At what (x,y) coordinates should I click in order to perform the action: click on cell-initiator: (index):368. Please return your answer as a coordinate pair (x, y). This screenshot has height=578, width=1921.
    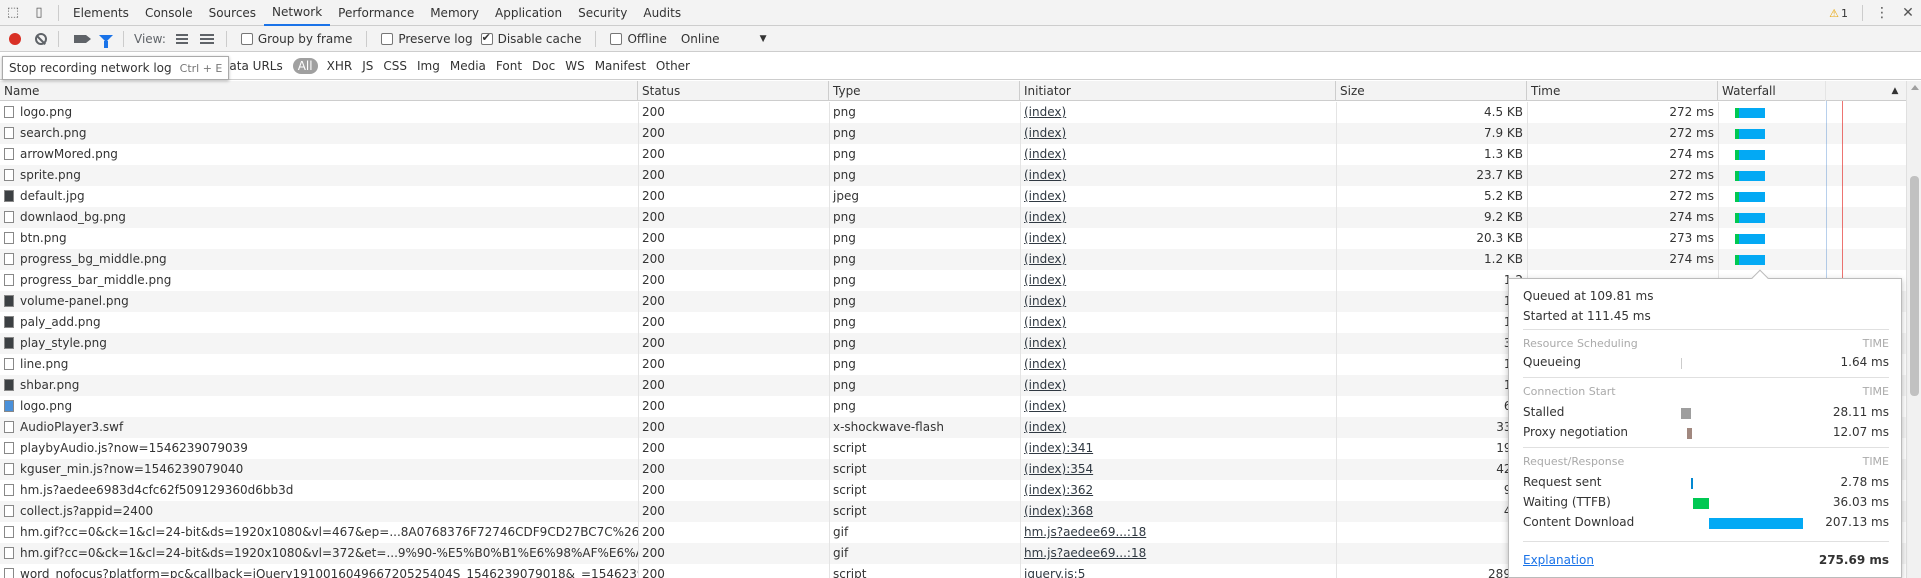
    Looking at the image, I should click on (1178, 511).